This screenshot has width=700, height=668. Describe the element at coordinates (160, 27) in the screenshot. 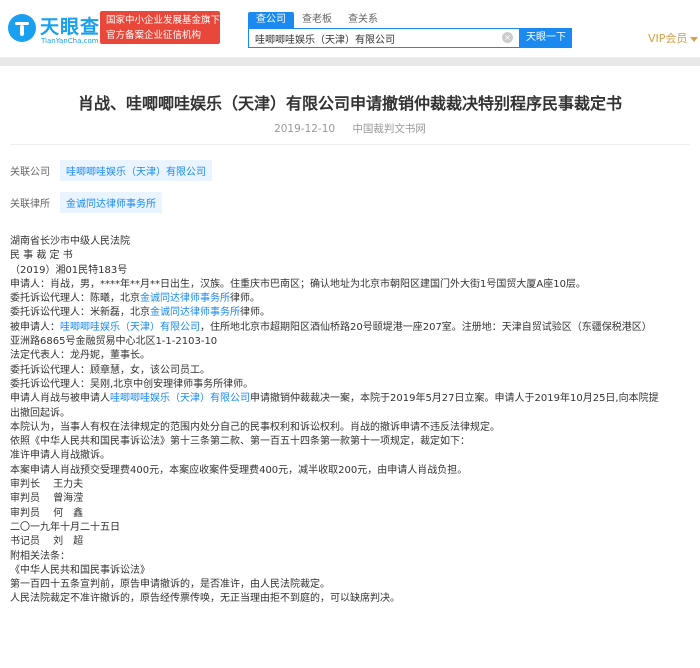

I see `official-badge: 国家中小企业发展基金旗下 官方备案企业征信机构` at that location.